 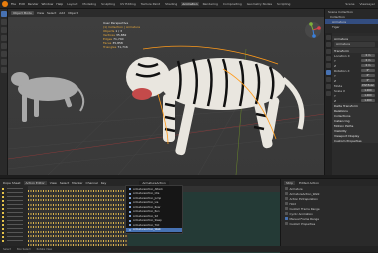 What do you see at coordinates (328, 72) in the screenshot?
I see `object-properties-tab-icon` at bounding box center [328, 72].